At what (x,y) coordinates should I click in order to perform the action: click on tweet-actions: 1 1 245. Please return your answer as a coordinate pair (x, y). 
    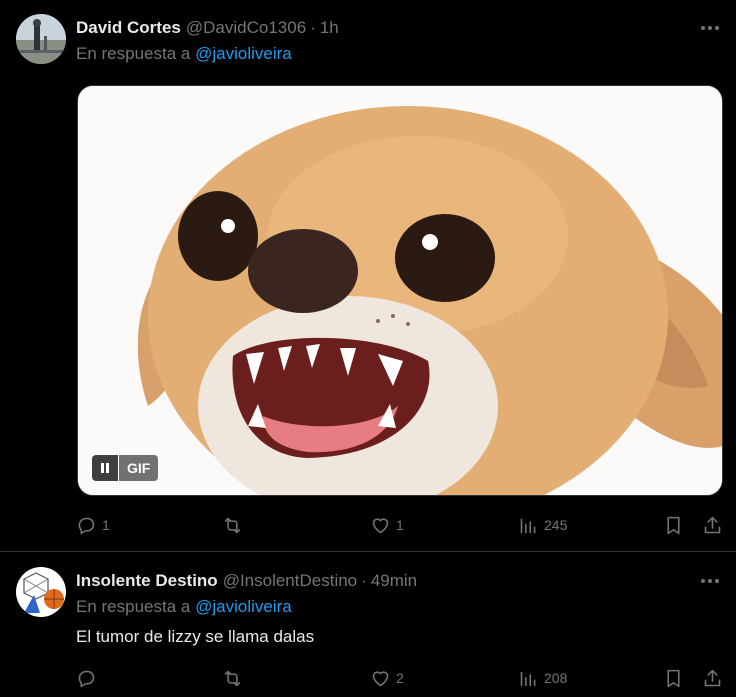
    Looking at the image, I should click on (400, 525).